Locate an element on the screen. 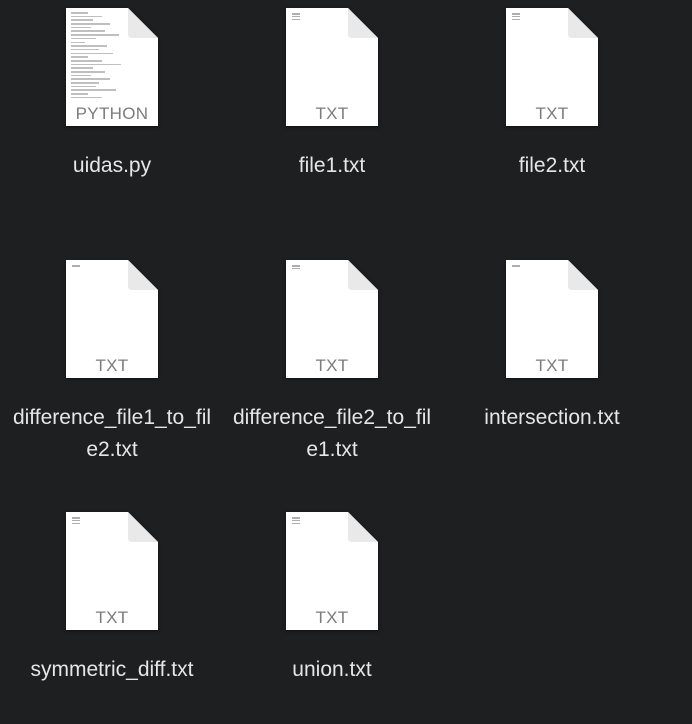 Image resolution: width=692 pixels, height=724 pixels. code-preview is located at coordinates (99, 56).